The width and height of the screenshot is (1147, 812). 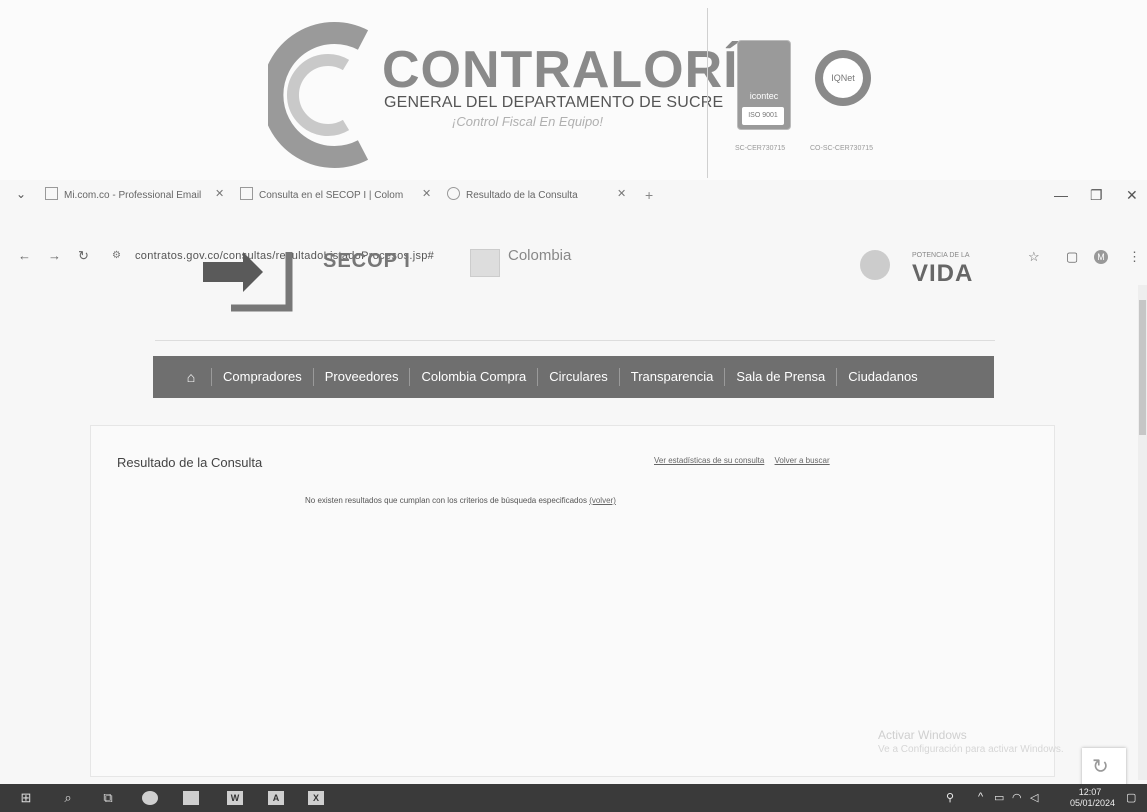 I want to click on icontec-label: icontec, so click(x=764, y=96).